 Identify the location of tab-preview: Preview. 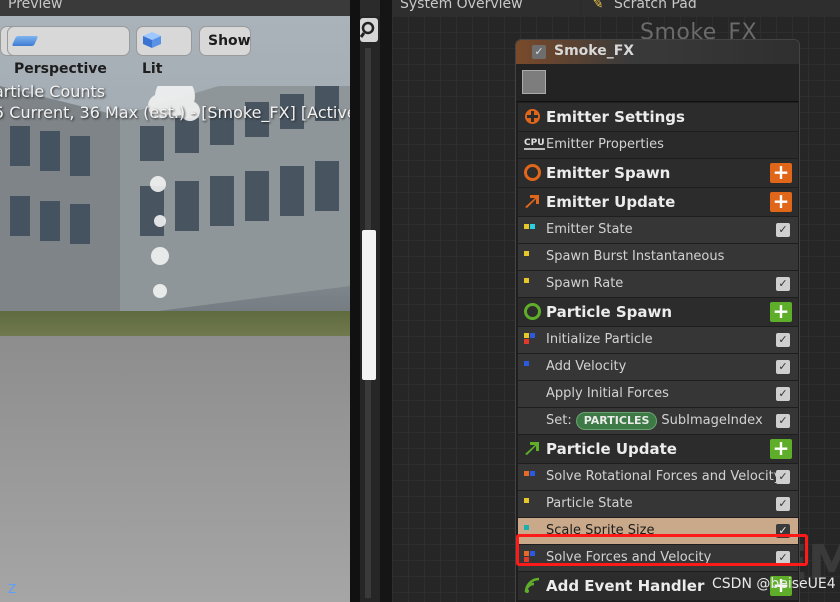
(175, 8).